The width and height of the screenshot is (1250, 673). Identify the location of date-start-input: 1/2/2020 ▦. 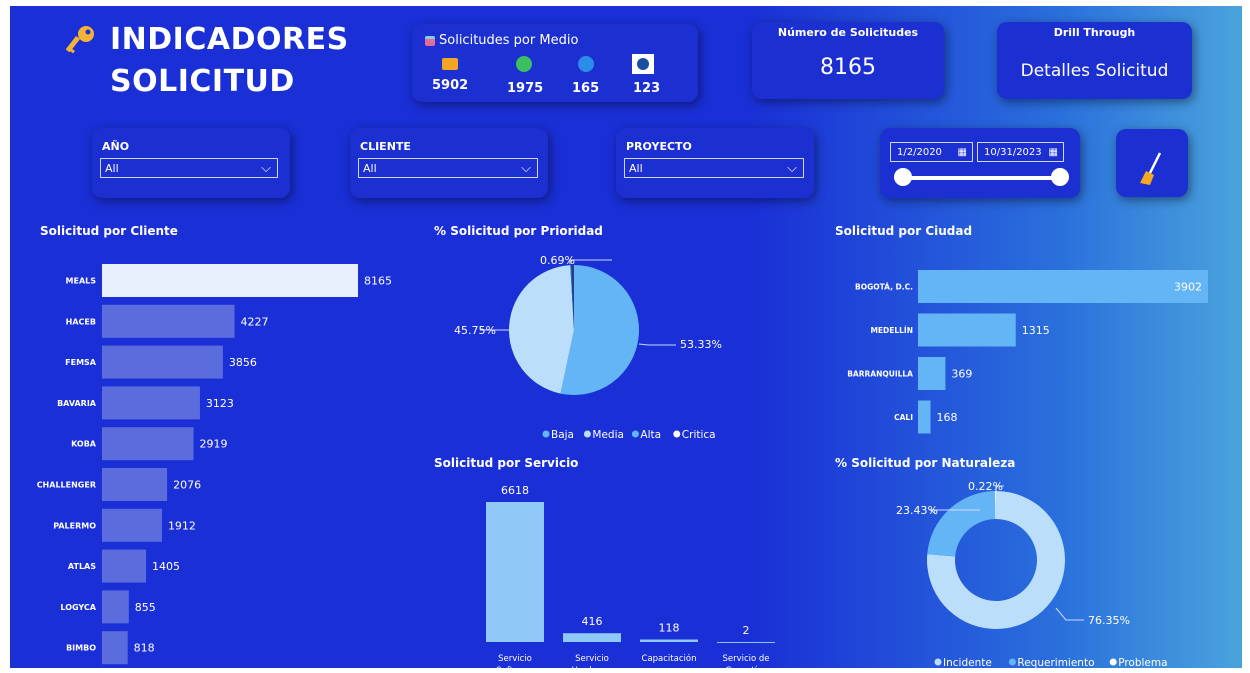
(931, 152).